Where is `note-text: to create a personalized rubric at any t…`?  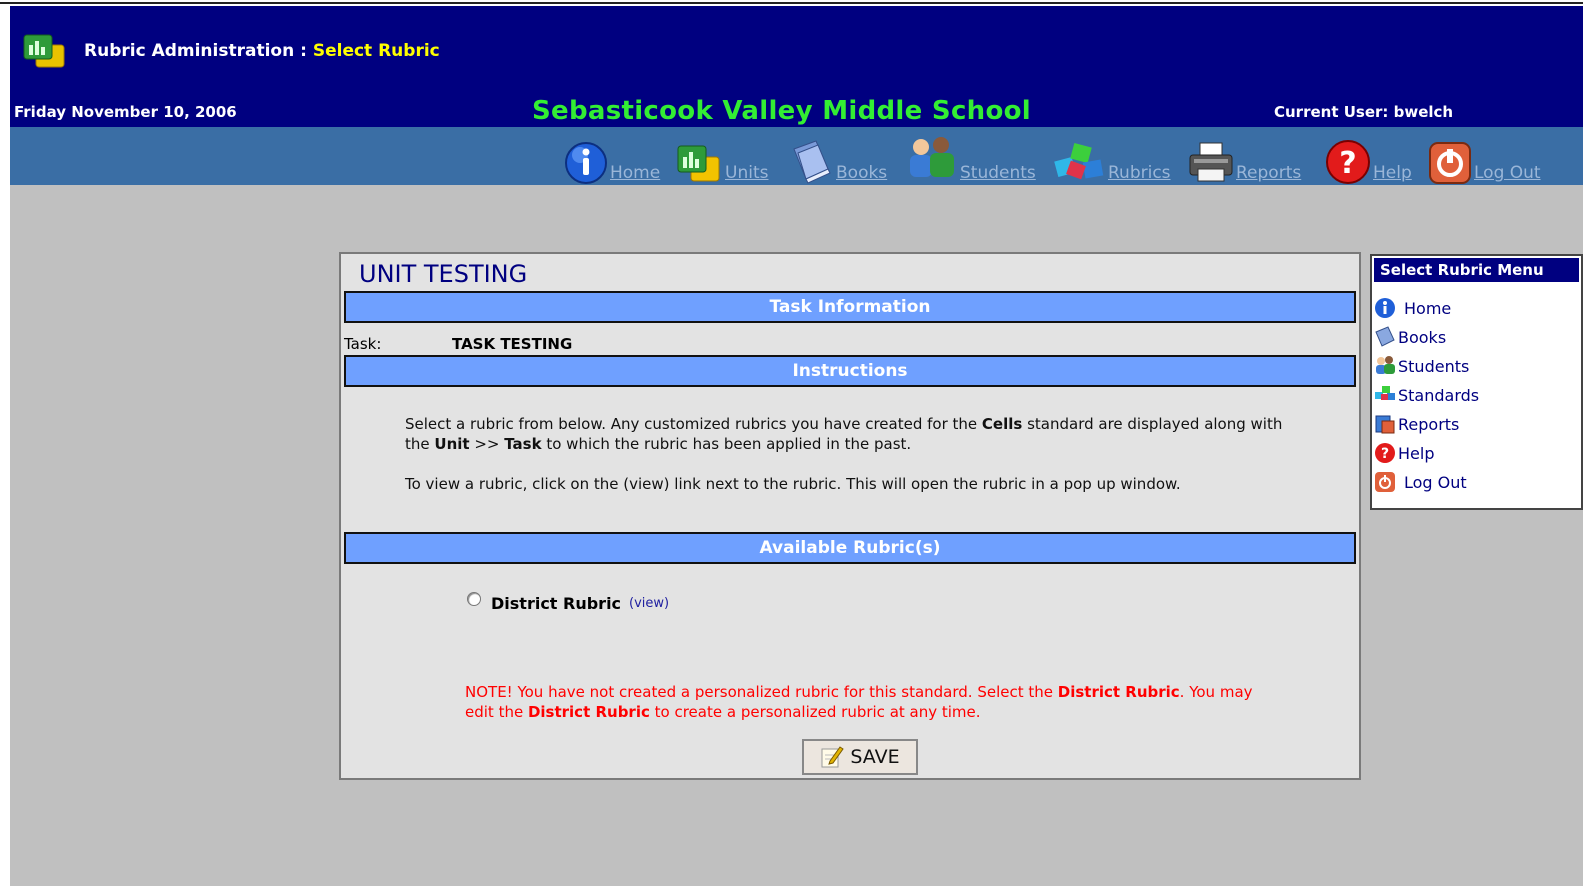
note-text: to create a personalized rubric at any t… is located at coordinates (815, 712).